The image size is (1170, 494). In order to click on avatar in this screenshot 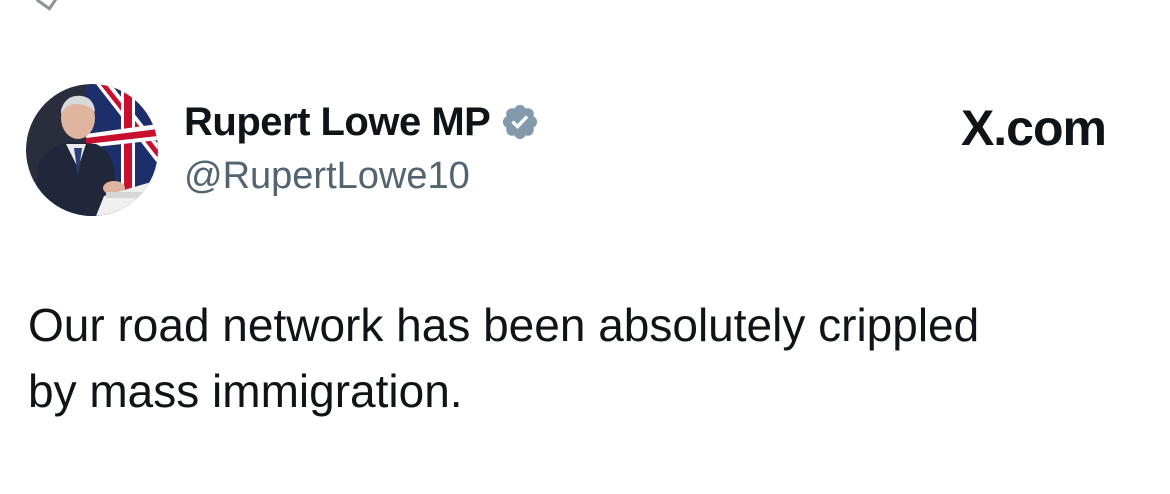, I will do `click(92, 150)`.